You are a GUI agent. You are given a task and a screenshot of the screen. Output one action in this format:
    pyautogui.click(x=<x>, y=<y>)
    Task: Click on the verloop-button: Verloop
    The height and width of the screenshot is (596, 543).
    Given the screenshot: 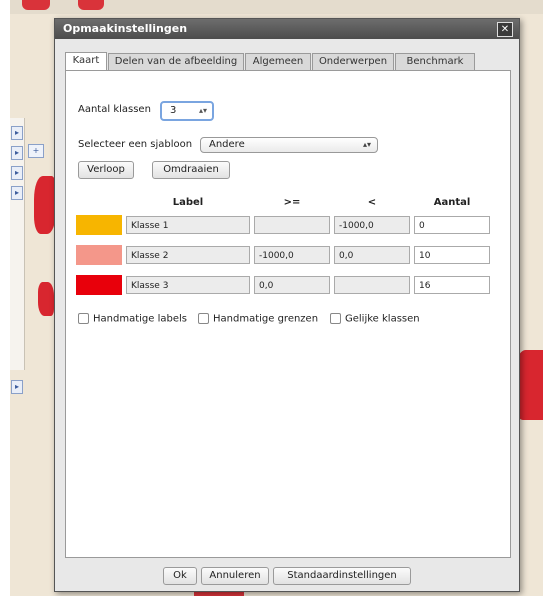 What is the action you would take?
    pyautogui.click(x=106, y=170)
    